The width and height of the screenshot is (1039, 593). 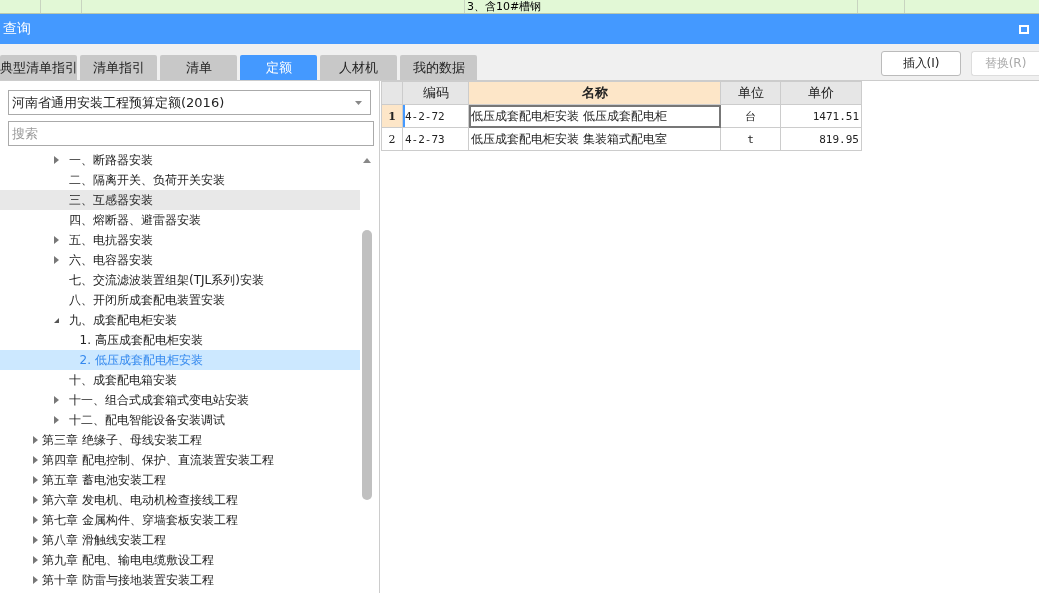 What do you see at coordinates (189, 102) in the screenshot?
I see `library-dropdown: 河南省通用安装工程预算定额(2016)` at bounding box center [189, 102].